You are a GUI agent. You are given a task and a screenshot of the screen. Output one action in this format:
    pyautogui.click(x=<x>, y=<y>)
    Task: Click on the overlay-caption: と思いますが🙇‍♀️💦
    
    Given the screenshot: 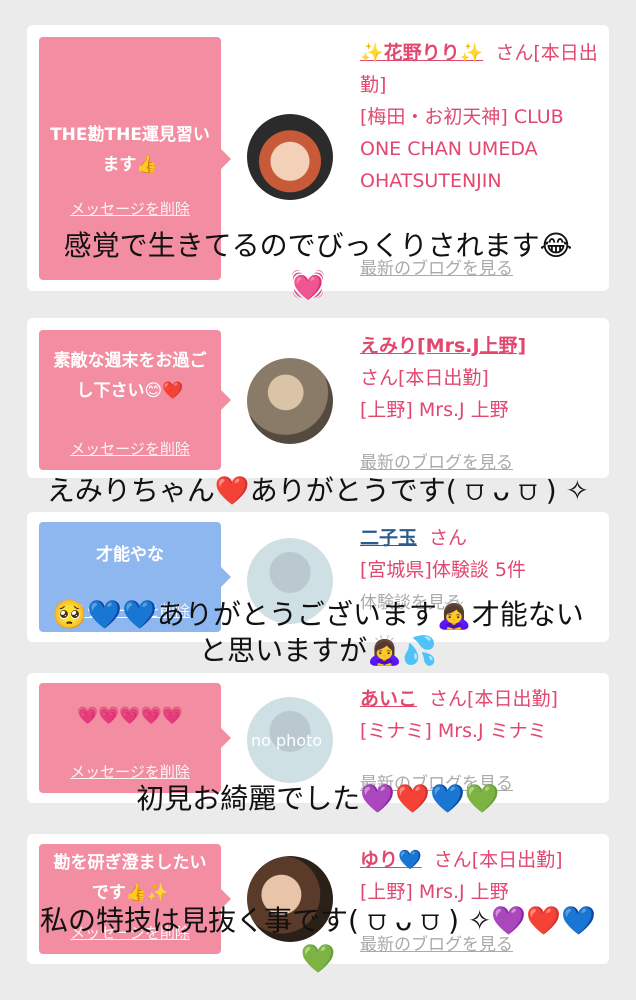 What is the action you would take?
    pyautogui.click(x=318, y=650)
    